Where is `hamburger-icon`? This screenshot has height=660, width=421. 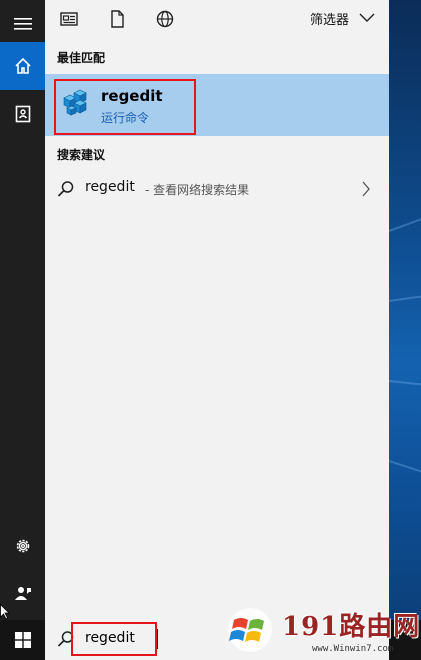 hamburger-icon is located at coordinates (22, 24).